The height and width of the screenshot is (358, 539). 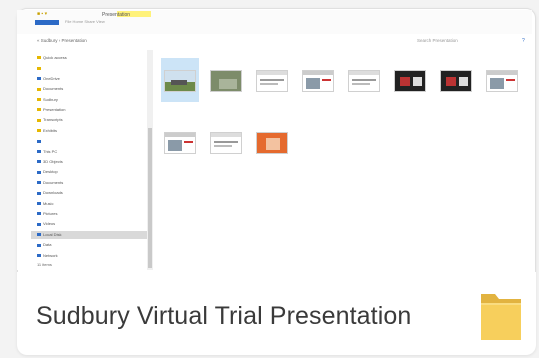 I want to click on status-bar: 11 items, so click(x=44, y=264).